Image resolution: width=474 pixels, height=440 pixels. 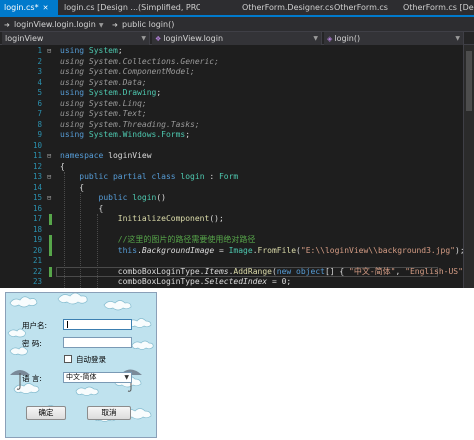 I want to click on code-text: using System.Drawing;, so click(x=110, y=93).